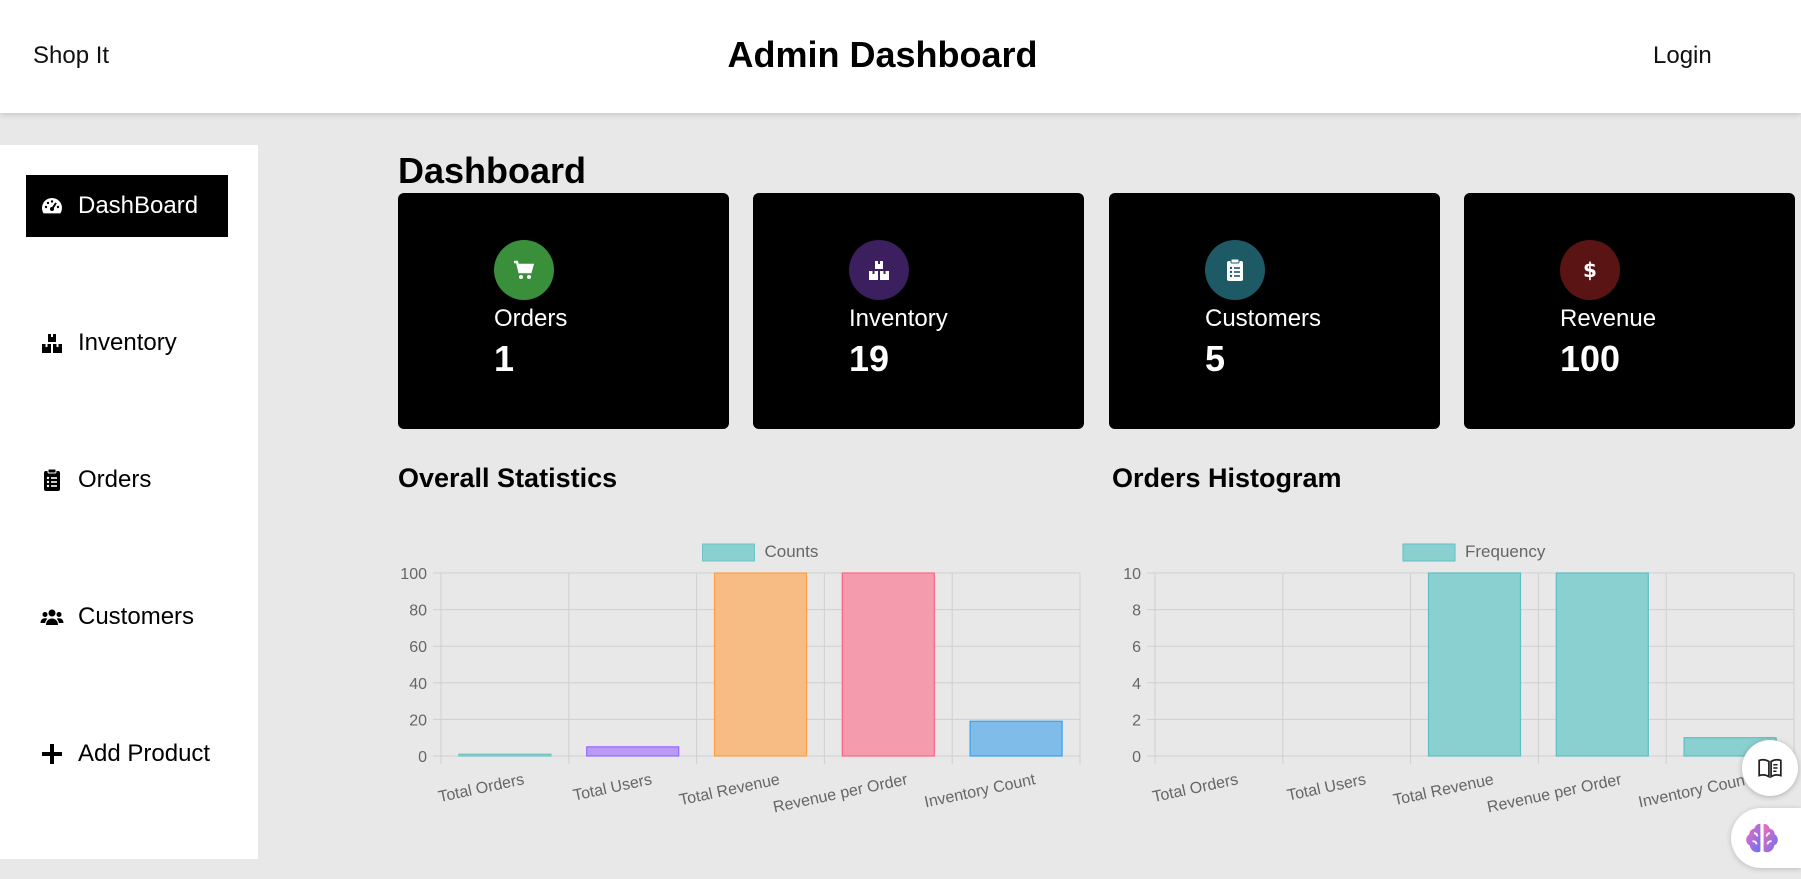 This screenshot has width=1801, height=879. I want to click on stat-value: 100, so click(1590, 358).